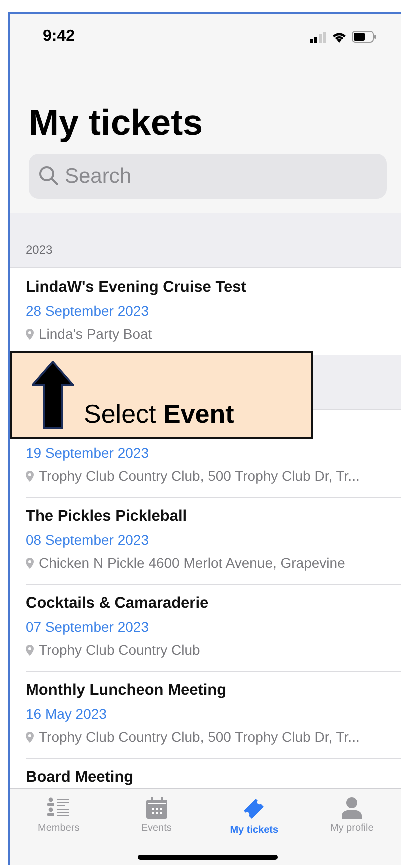 The image size is (401, 865). What do you see at coordinates (254, 809) in the screenshot?
I see `ticket-icon` at bounding box center [254, 809].